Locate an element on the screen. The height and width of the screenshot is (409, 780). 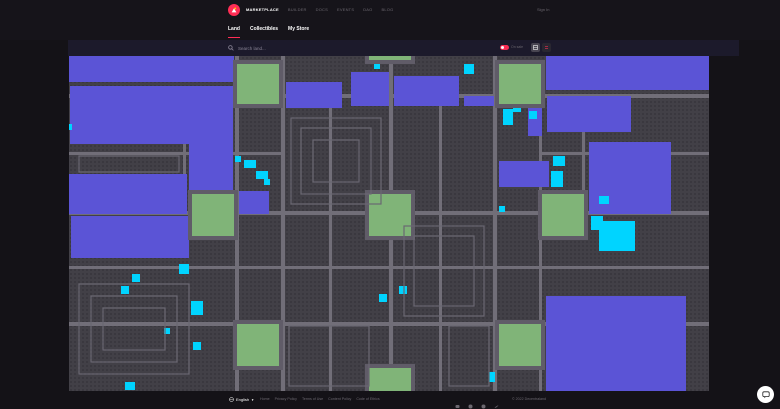
list-icon is located at coordinates (546, 47).